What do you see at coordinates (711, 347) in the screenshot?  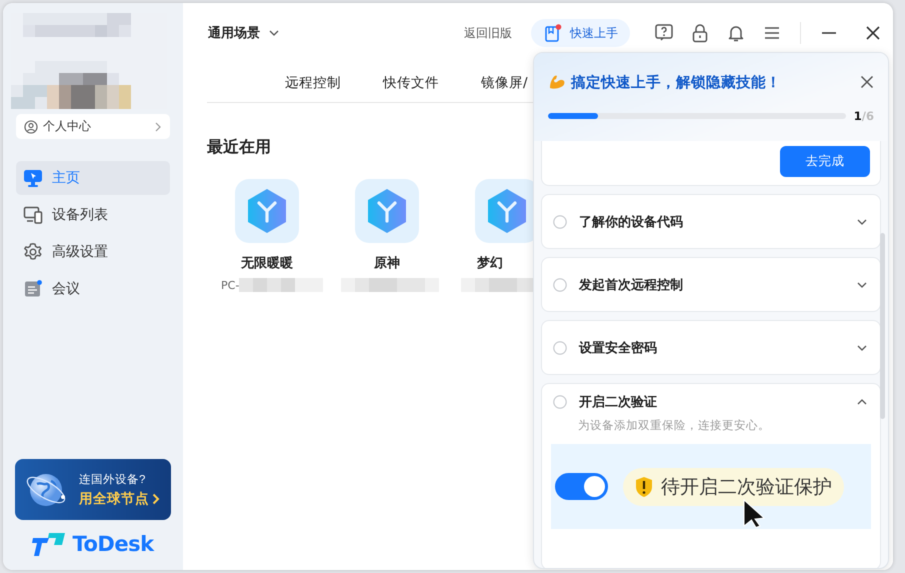 I see `task-header: 设置安全密码` at bounding box center [711, 347].